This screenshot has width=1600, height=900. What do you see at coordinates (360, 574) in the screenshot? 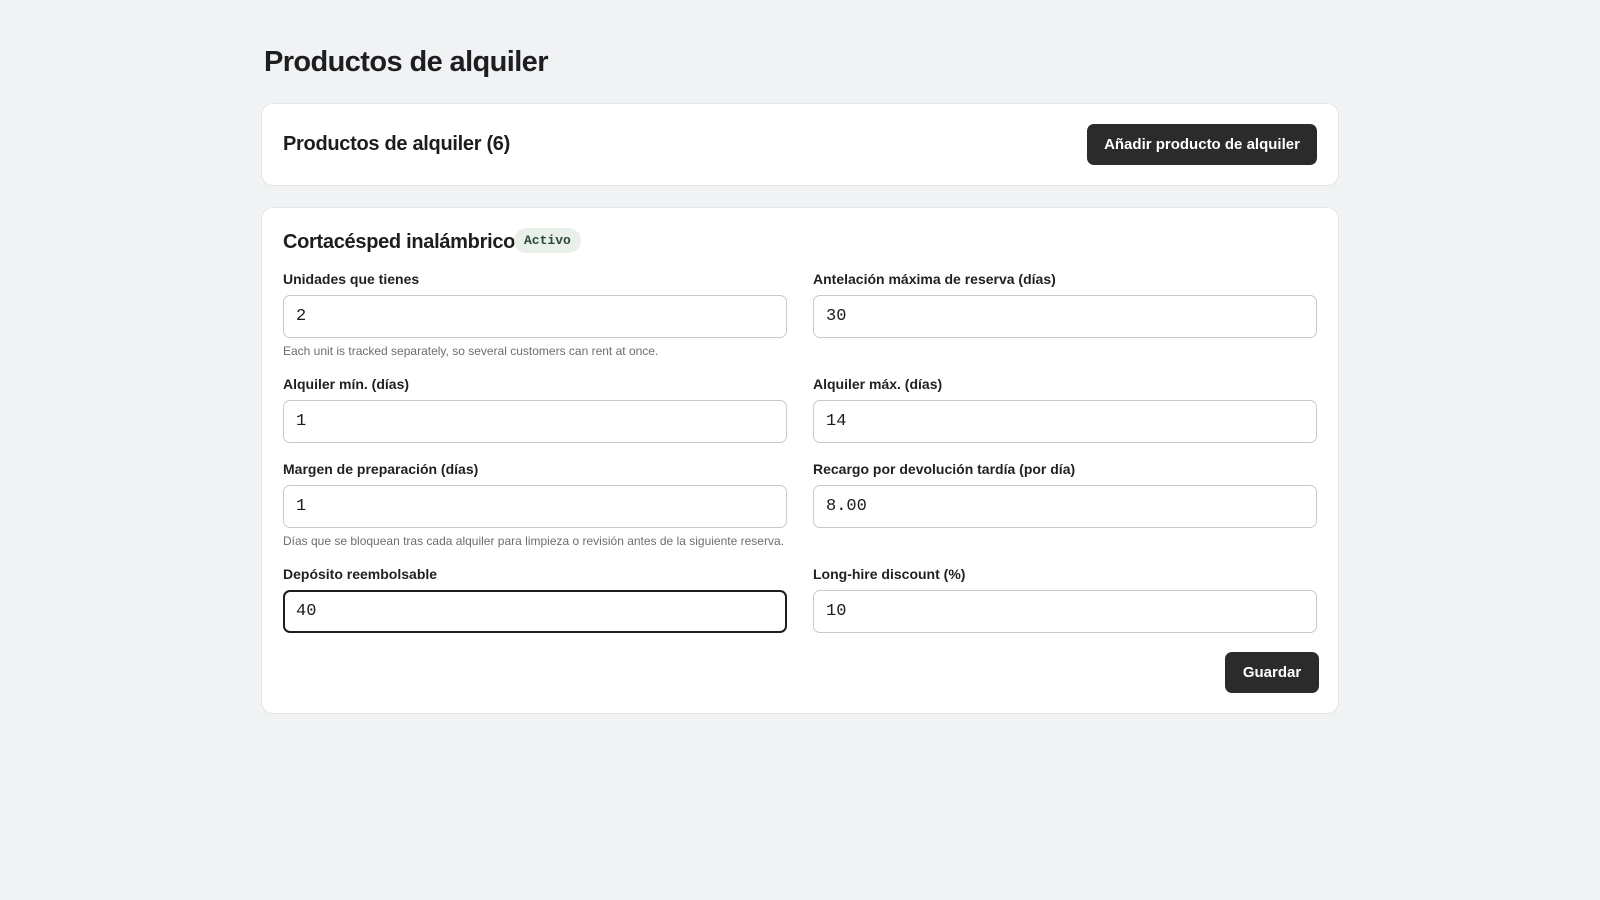
I see `deposit-label: Depósito reembolsable` at bounding box center [360, 574].